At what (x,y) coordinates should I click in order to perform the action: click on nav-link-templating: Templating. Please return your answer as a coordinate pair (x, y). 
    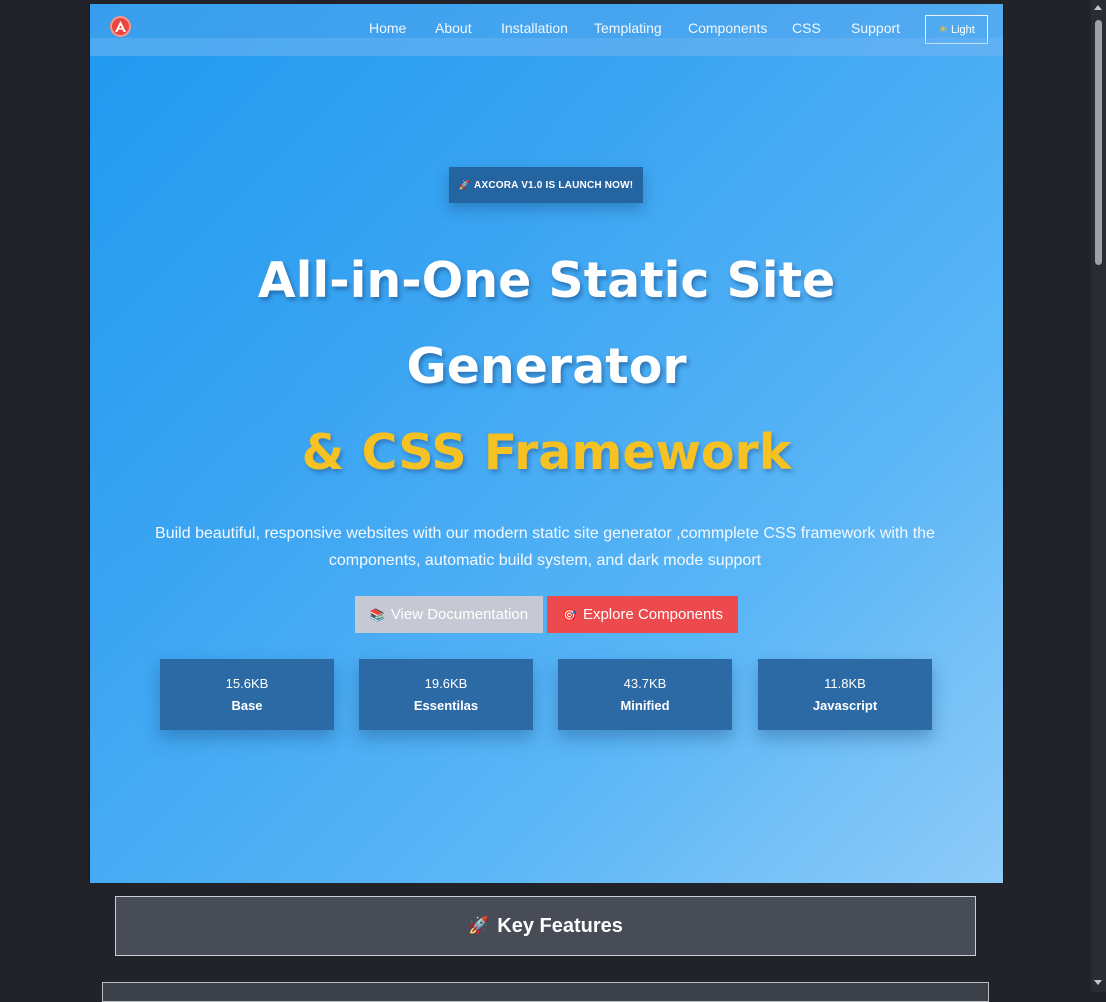
    Looking at the image, I should click on (628, 28).